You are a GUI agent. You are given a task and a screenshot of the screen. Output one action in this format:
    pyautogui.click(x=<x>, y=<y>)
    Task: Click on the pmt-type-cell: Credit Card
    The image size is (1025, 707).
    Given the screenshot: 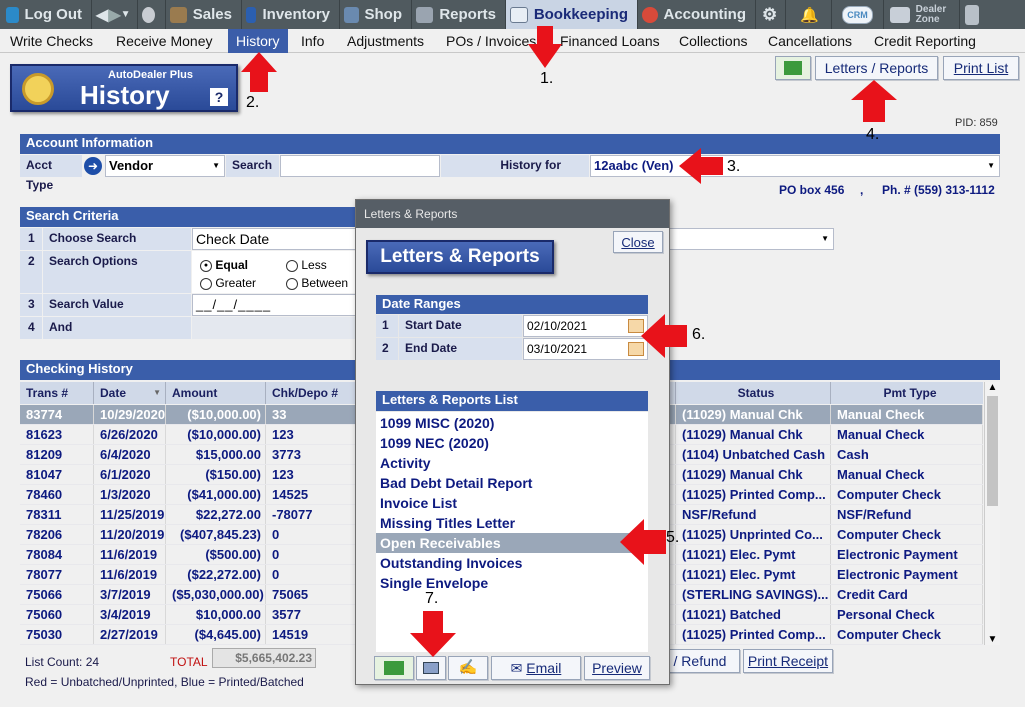 What is the action you would take?
    pyautogui.click(x=907, y=594)
    